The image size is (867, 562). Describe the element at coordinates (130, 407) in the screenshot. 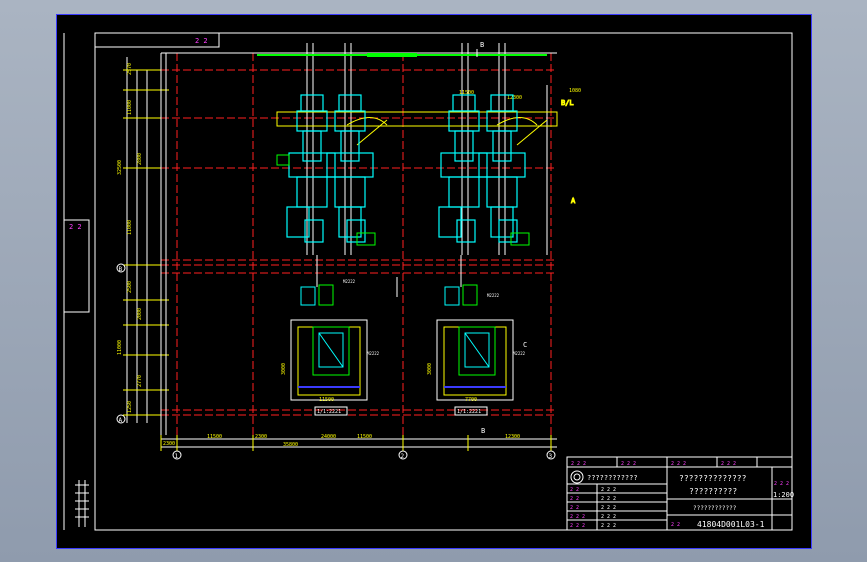

I see `dim-left-10: 1250` at that location.